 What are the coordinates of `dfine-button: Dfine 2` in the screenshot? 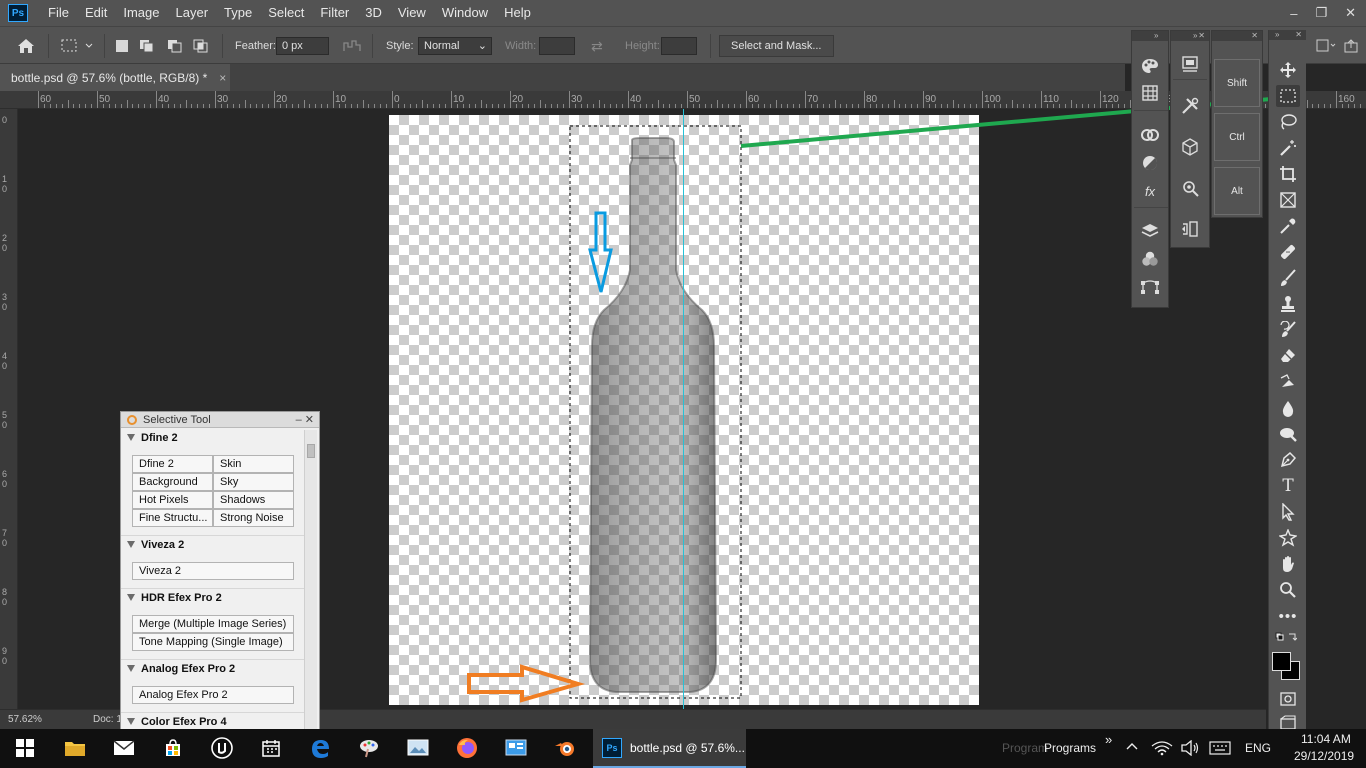 It's located at (172, 464).